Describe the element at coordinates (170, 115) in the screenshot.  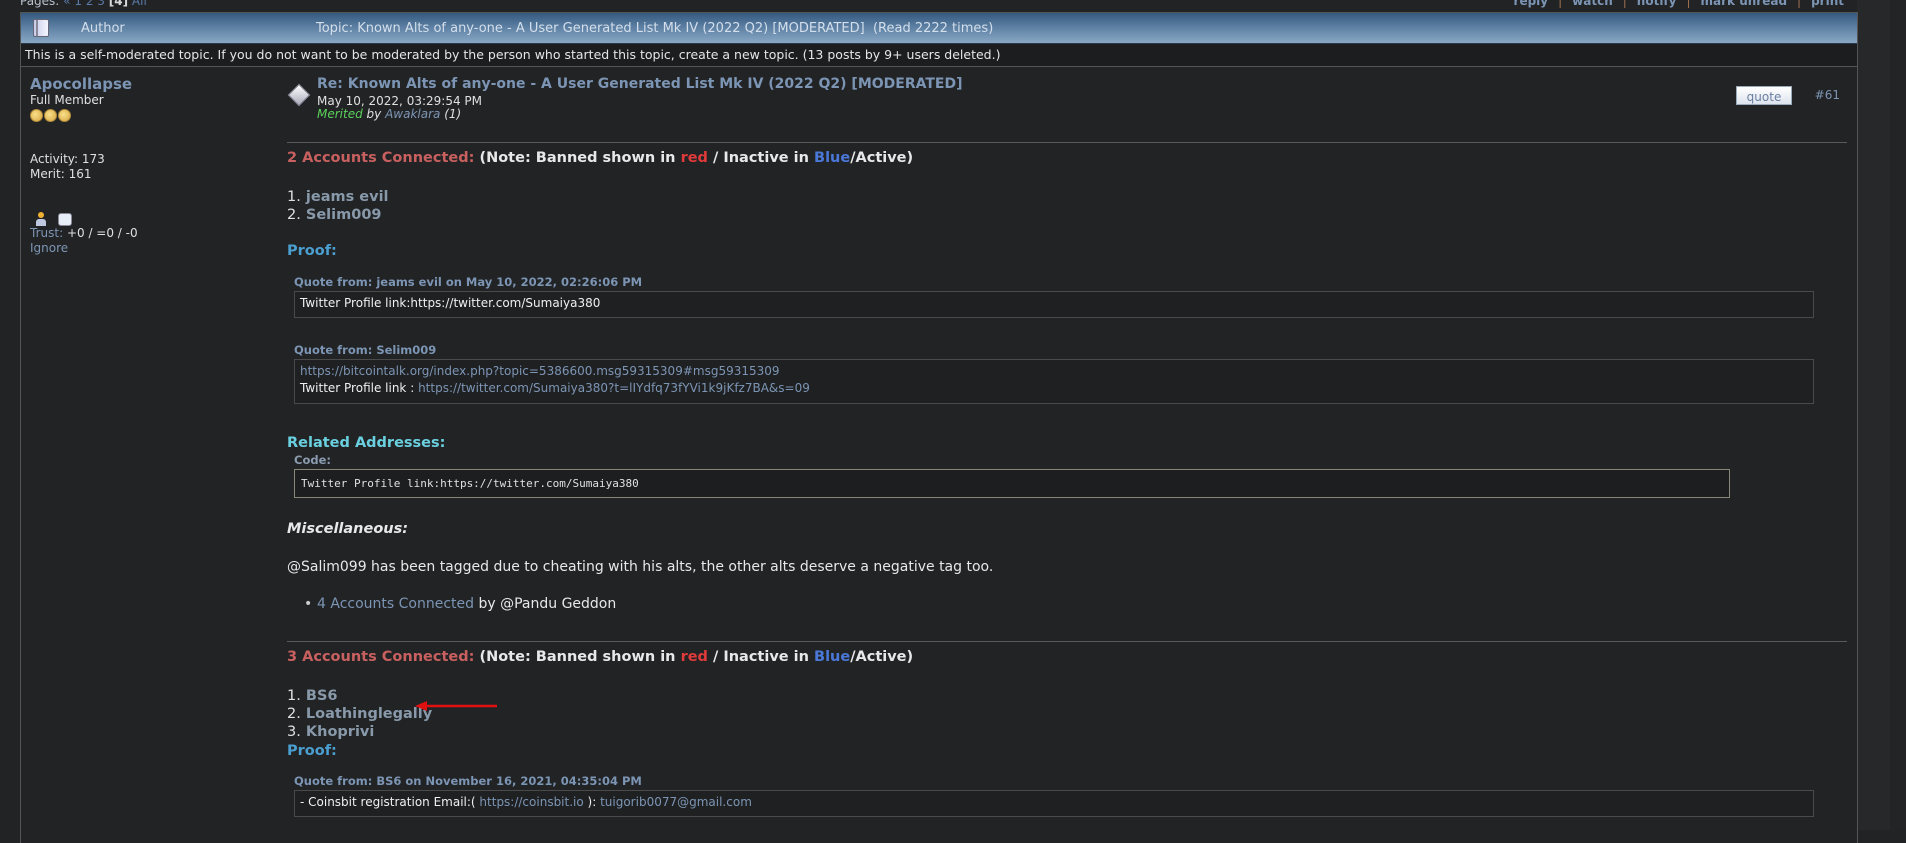
I see `rank-coins` at that location.